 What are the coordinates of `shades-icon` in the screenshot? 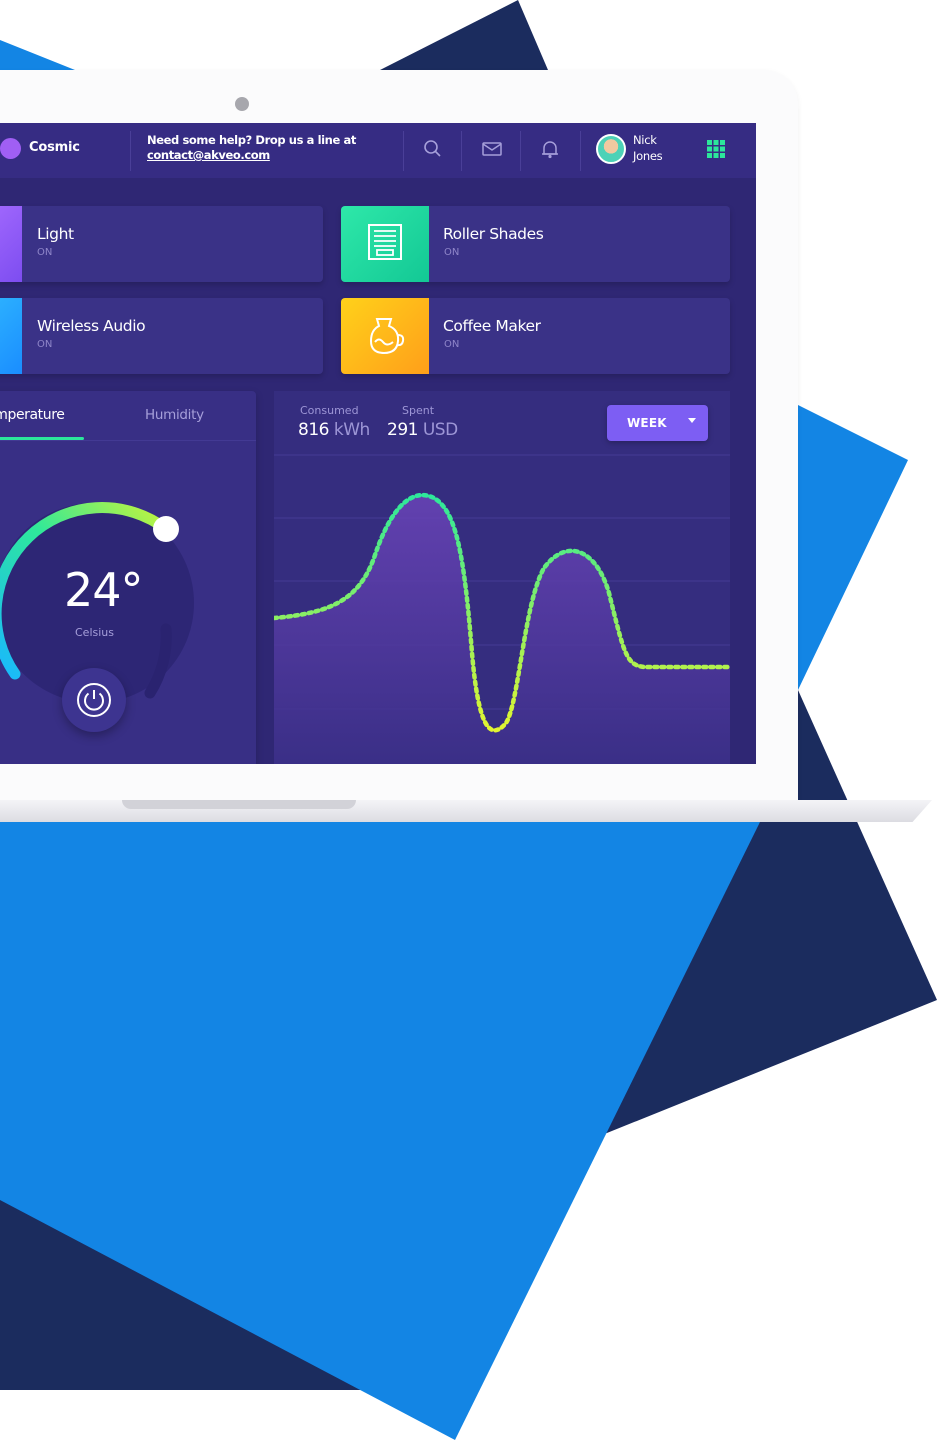 It's located at (385, 242).